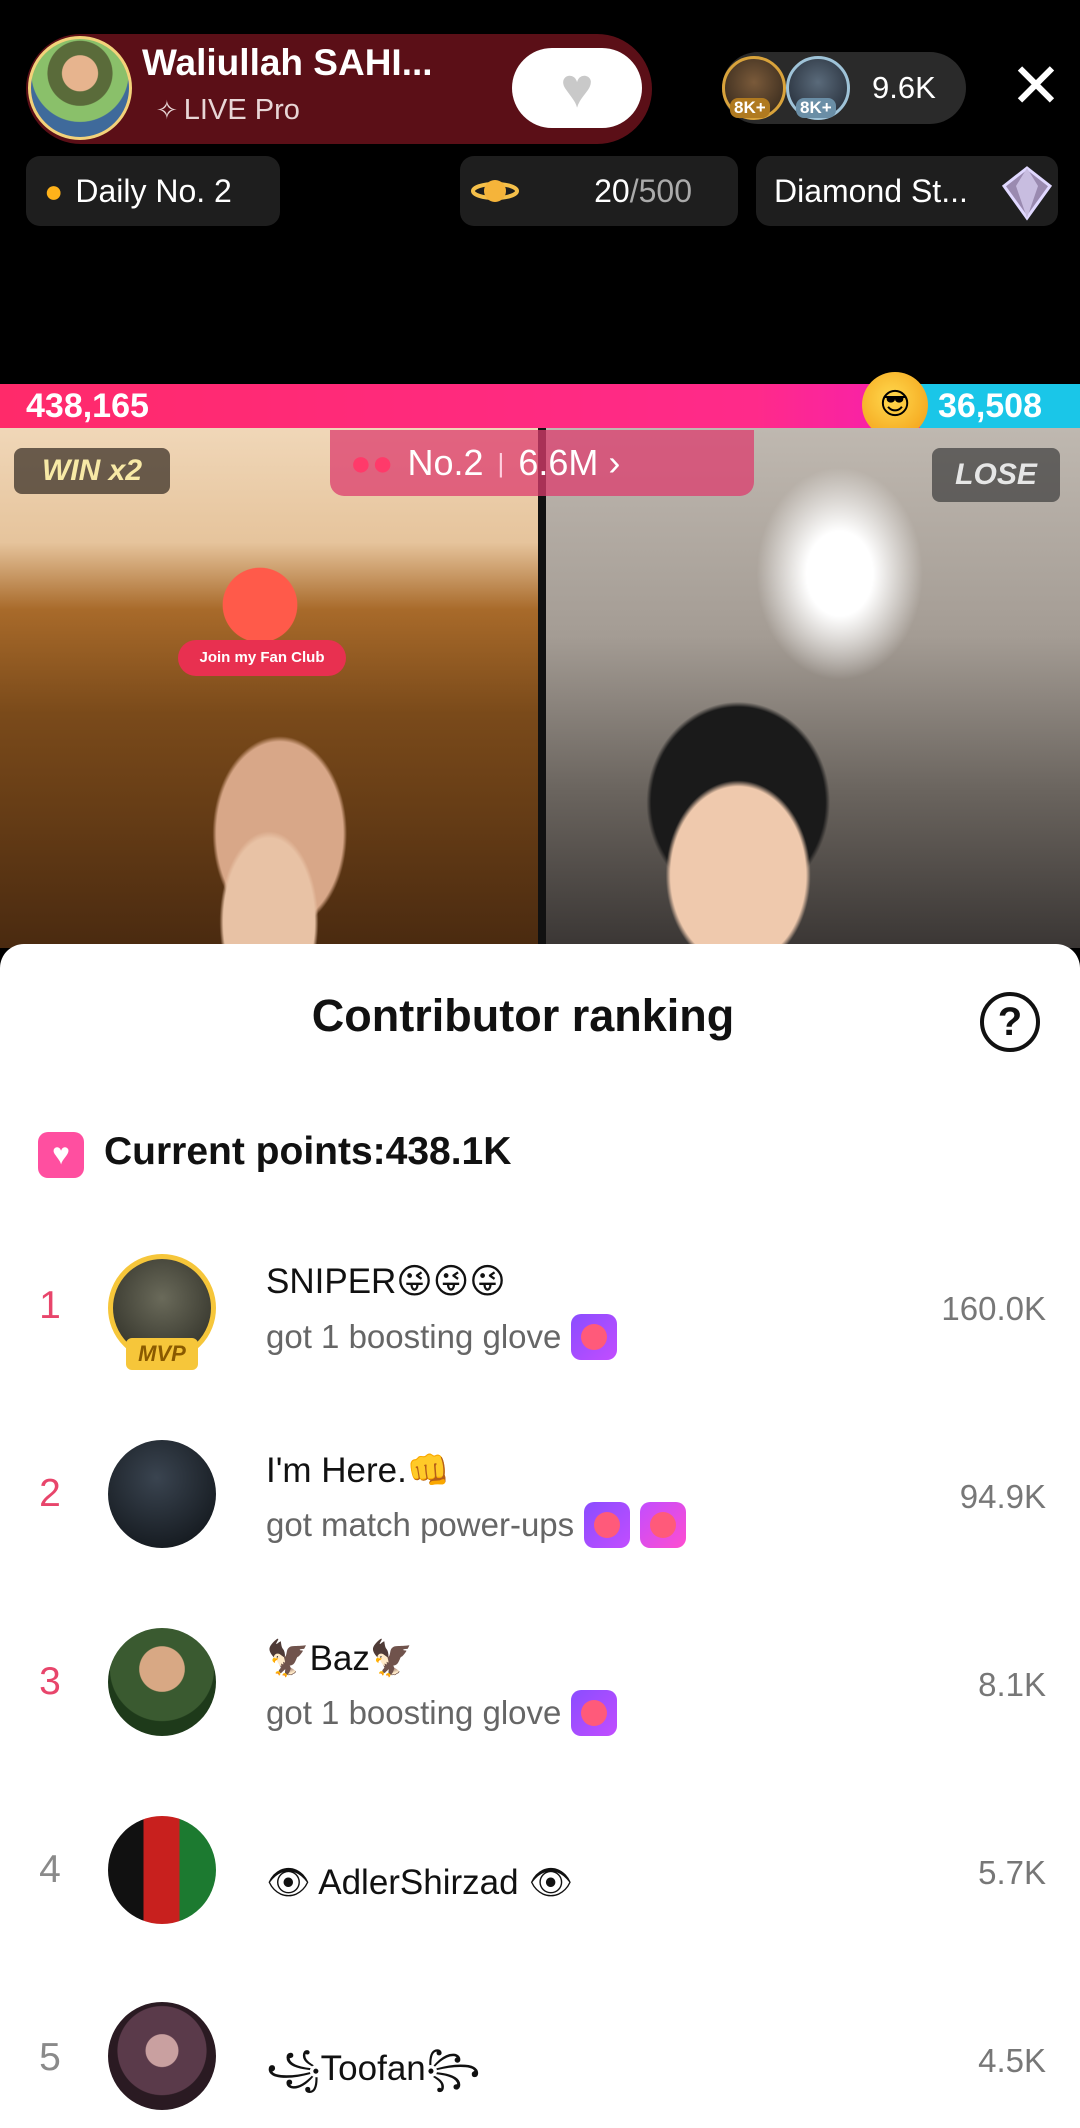 The image size is (1080, 2128). I want to click on contributor-name: ꧁Toofan꧂, so click(373, 2077).